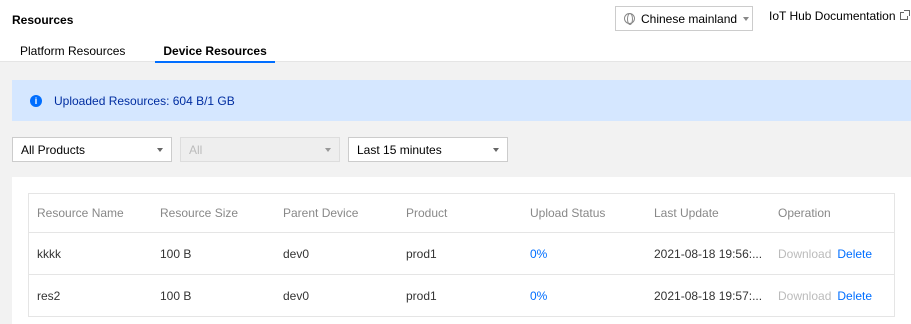 This screenshot has width=911, height=324. Describe the element at coordinates (49, 253) in the screenshot. I see `resource-name: kkkk` at that location.